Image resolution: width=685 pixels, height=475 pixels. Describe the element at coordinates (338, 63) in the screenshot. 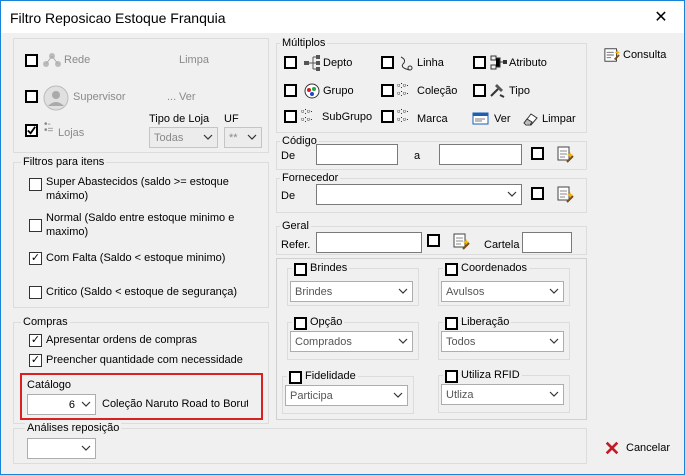

I see `depto-label: Depto` at that location.